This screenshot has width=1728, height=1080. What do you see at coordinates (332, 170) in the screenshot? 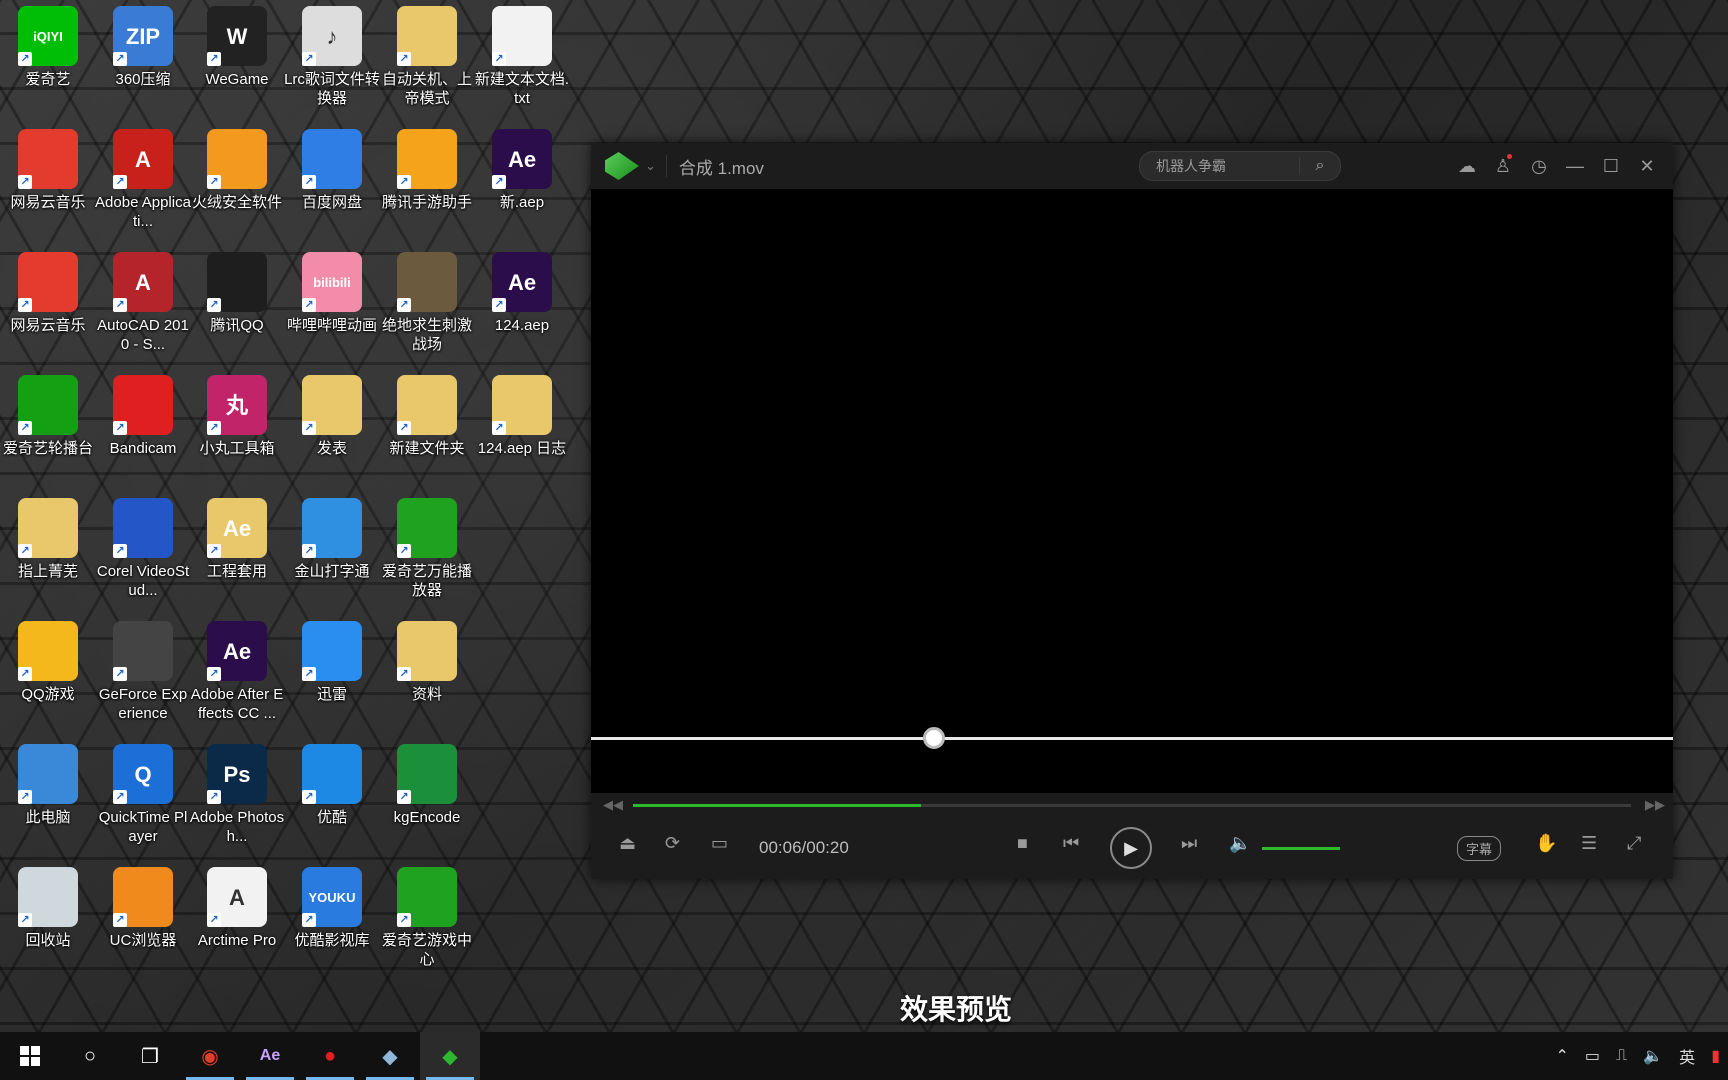
I see `desktop-icon: ↗ 百度网盘` at bounding box center [332, 170].